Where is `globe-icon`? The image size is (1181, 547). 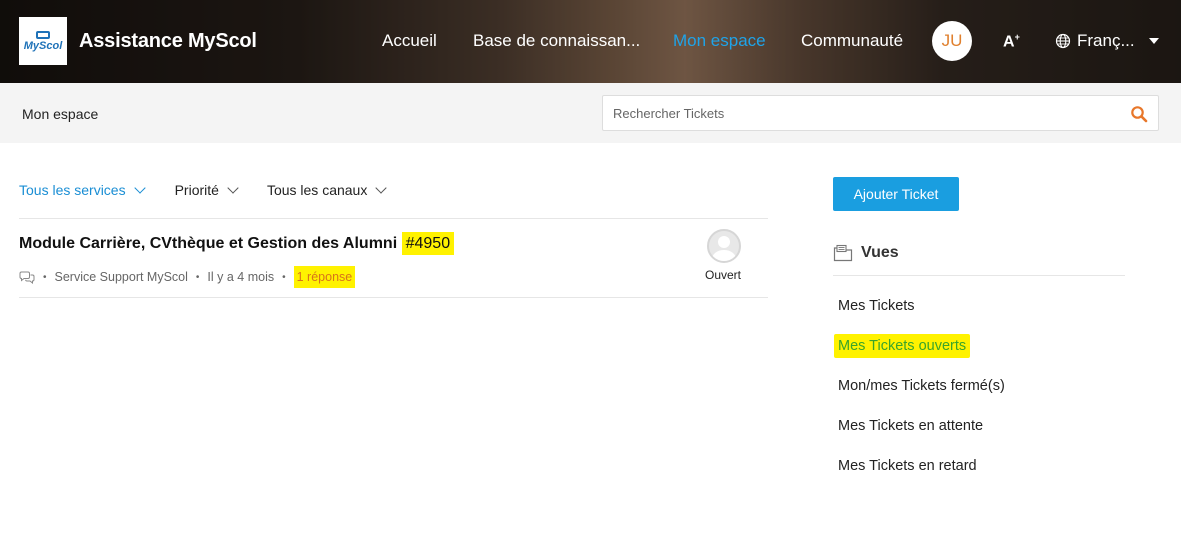 globe-icon is located at coordinates (1063, 41).